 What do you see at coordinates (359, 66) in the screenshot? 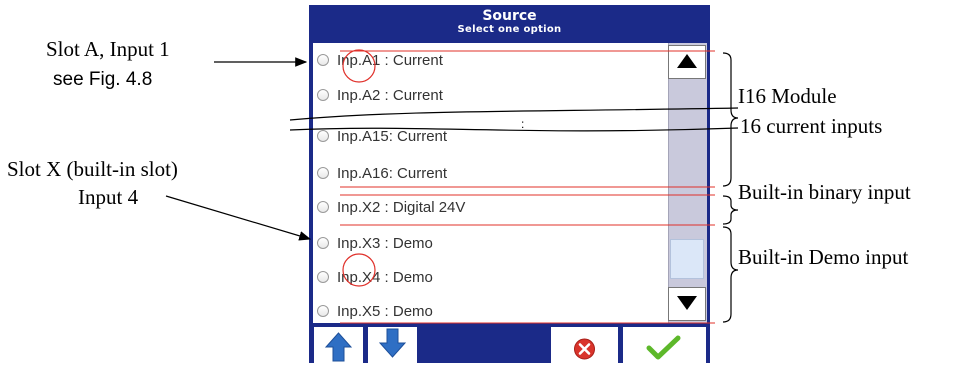
I see `highlight-circle-a1` at bounding box center [359, 66].